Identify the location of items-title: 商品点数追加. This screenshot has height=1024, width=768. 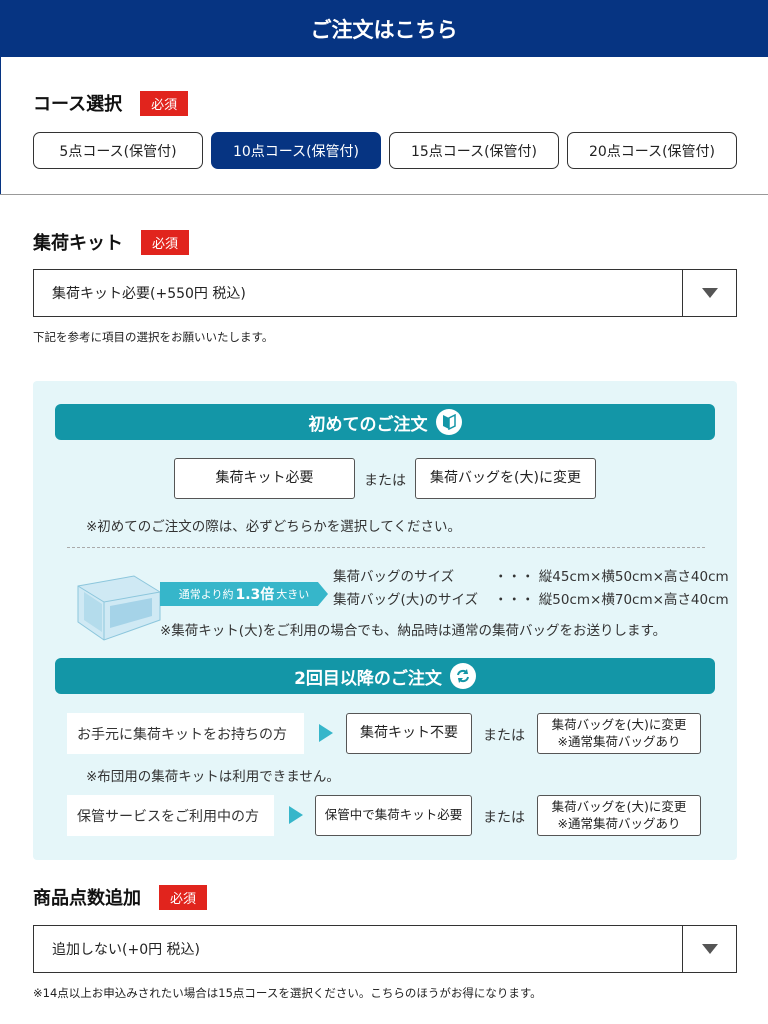
(87, 898).